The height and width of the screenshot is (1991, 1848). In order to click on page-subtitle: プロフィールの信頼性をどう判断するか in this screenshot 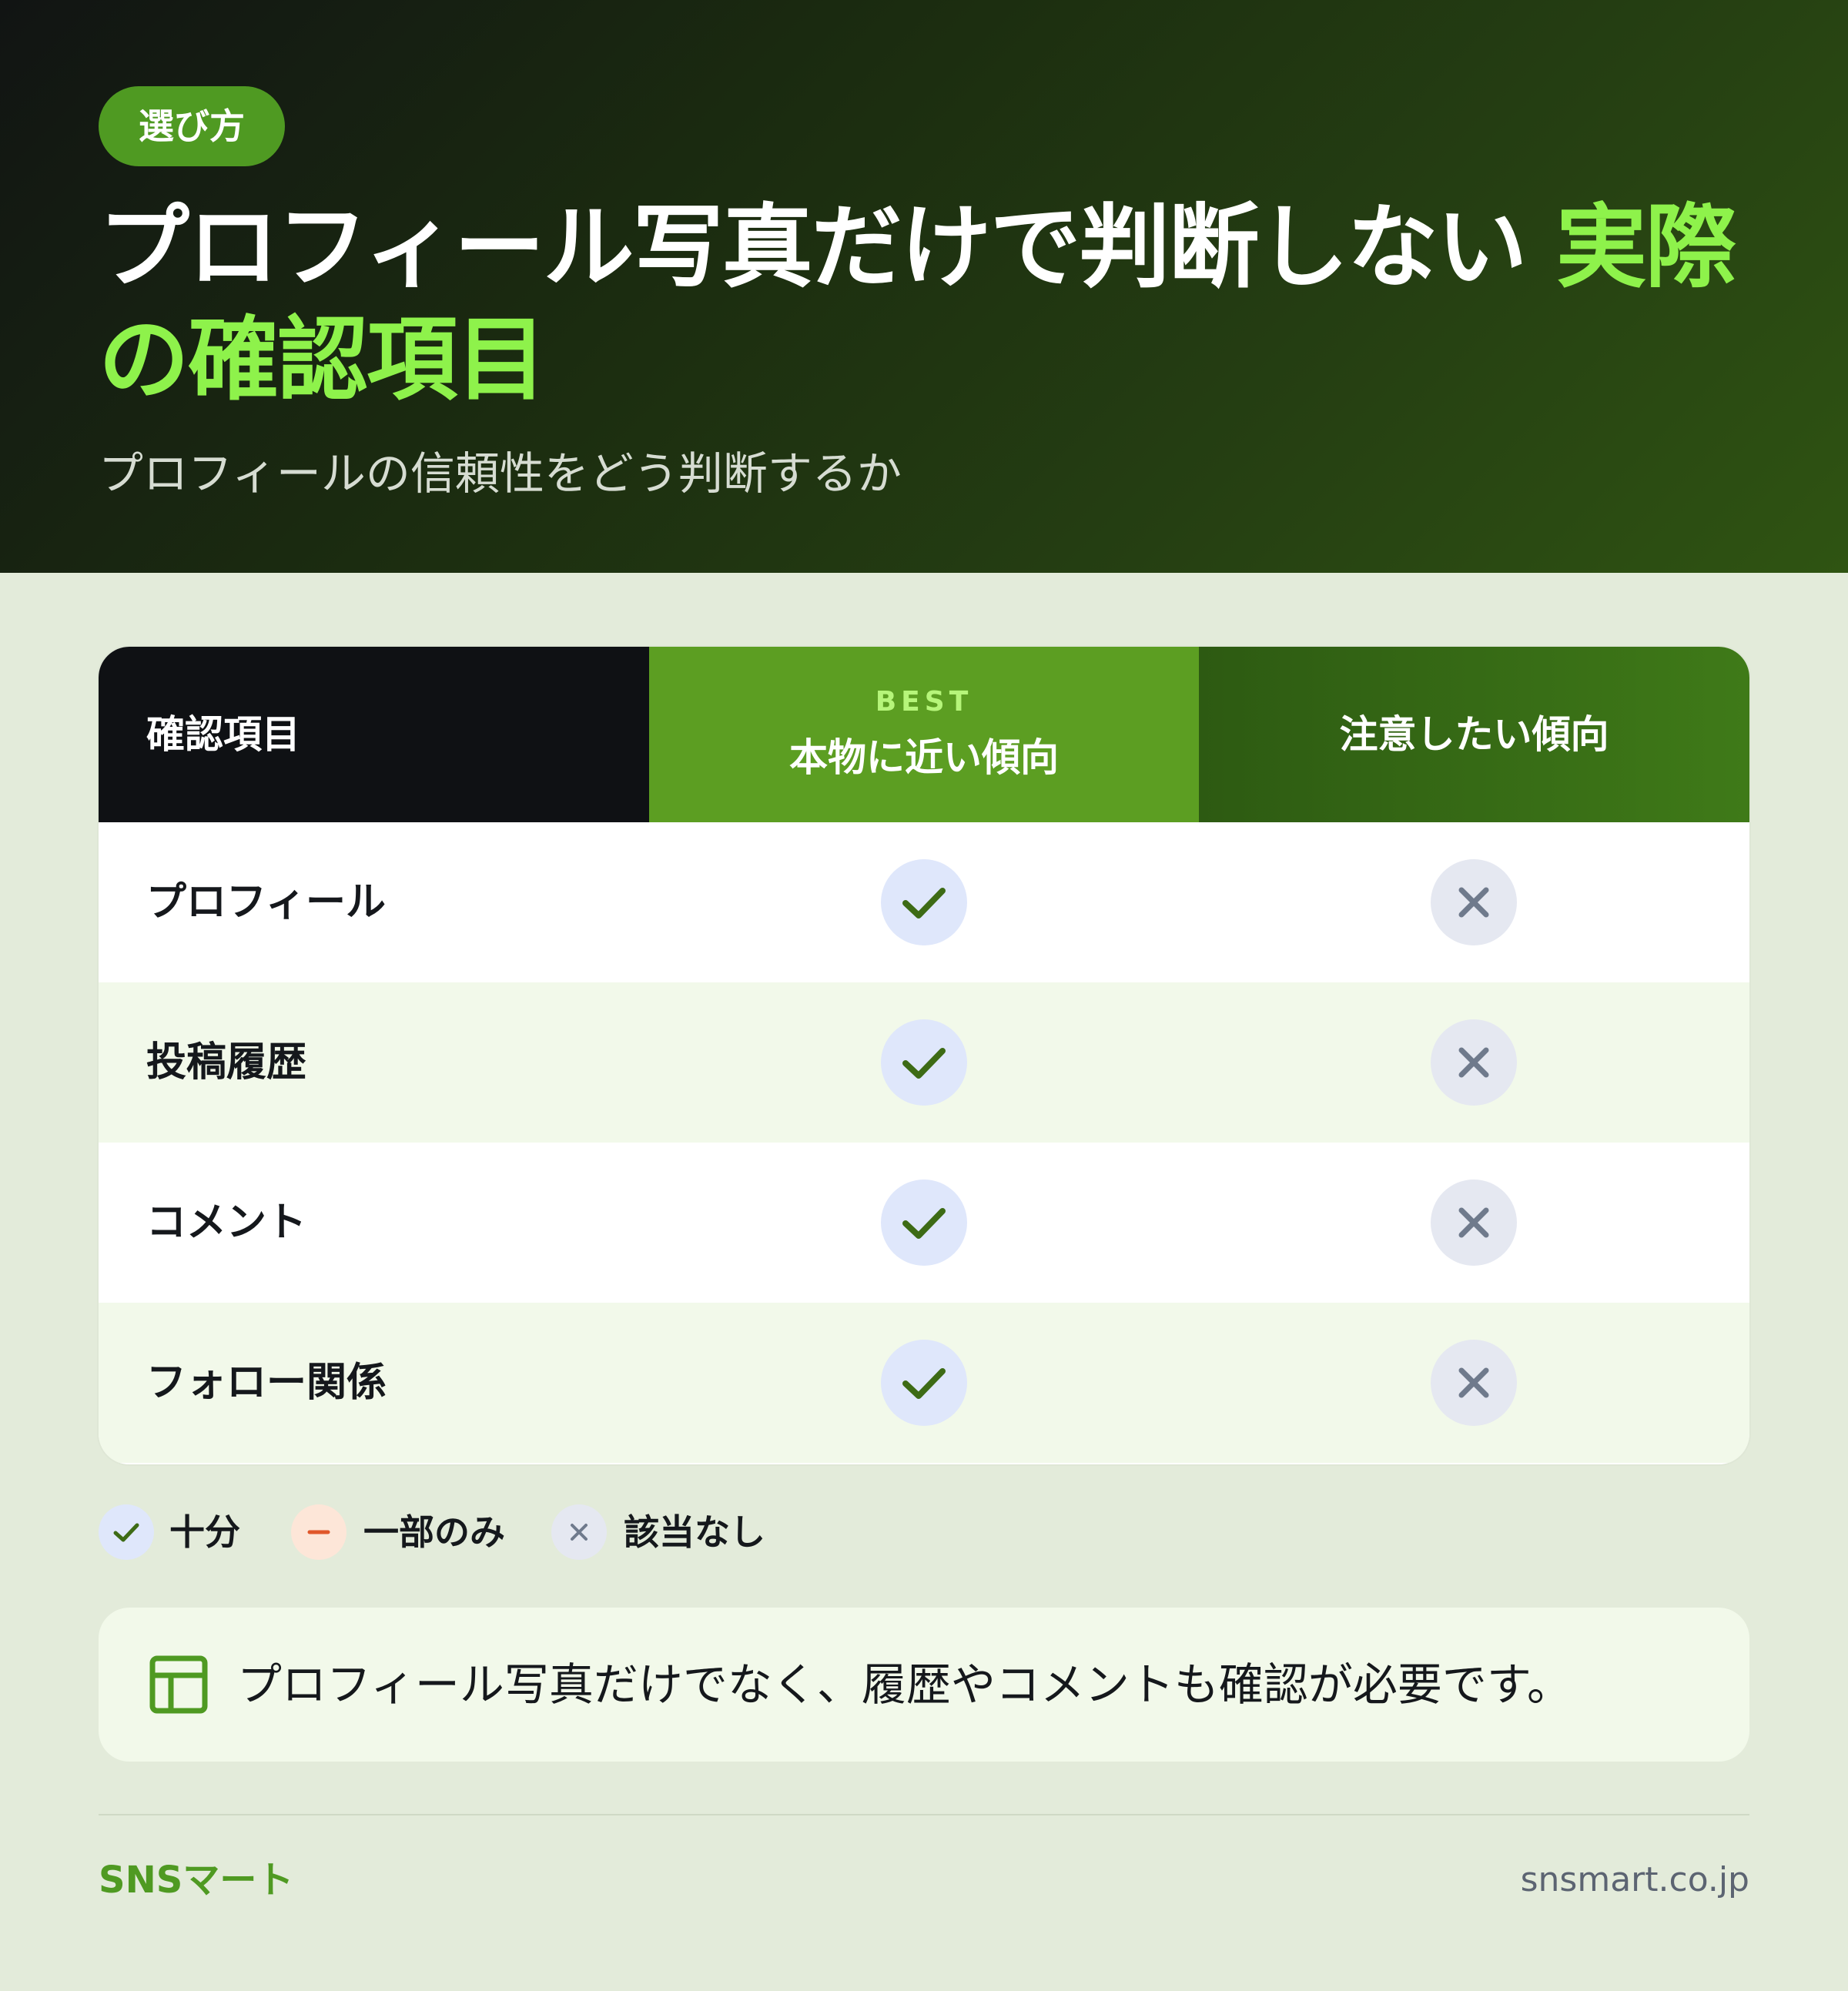, I will do `click(500, 473)`.